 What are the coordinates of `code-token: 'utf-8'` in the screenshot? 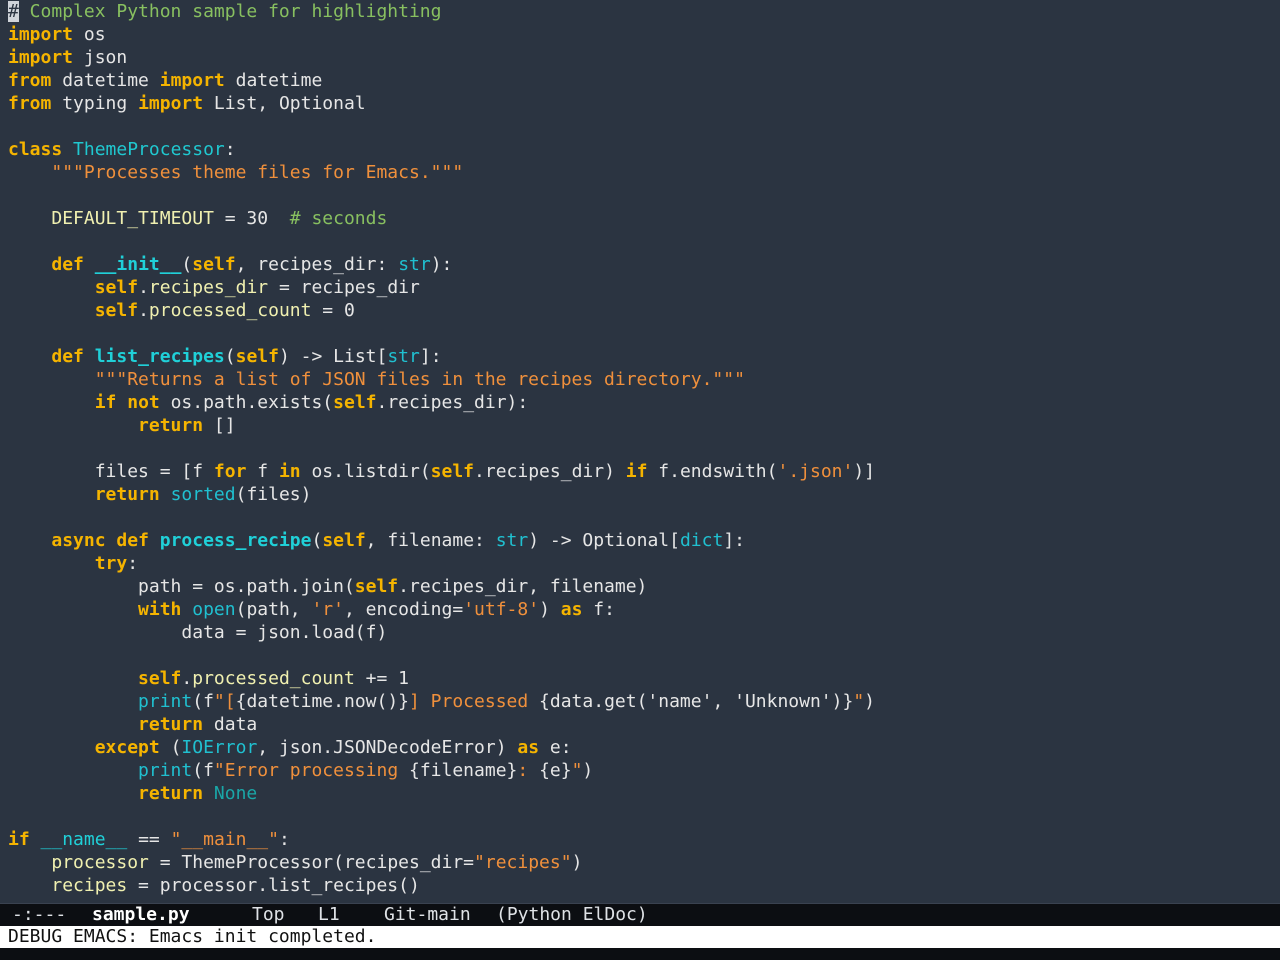 It's located at (501, 609).